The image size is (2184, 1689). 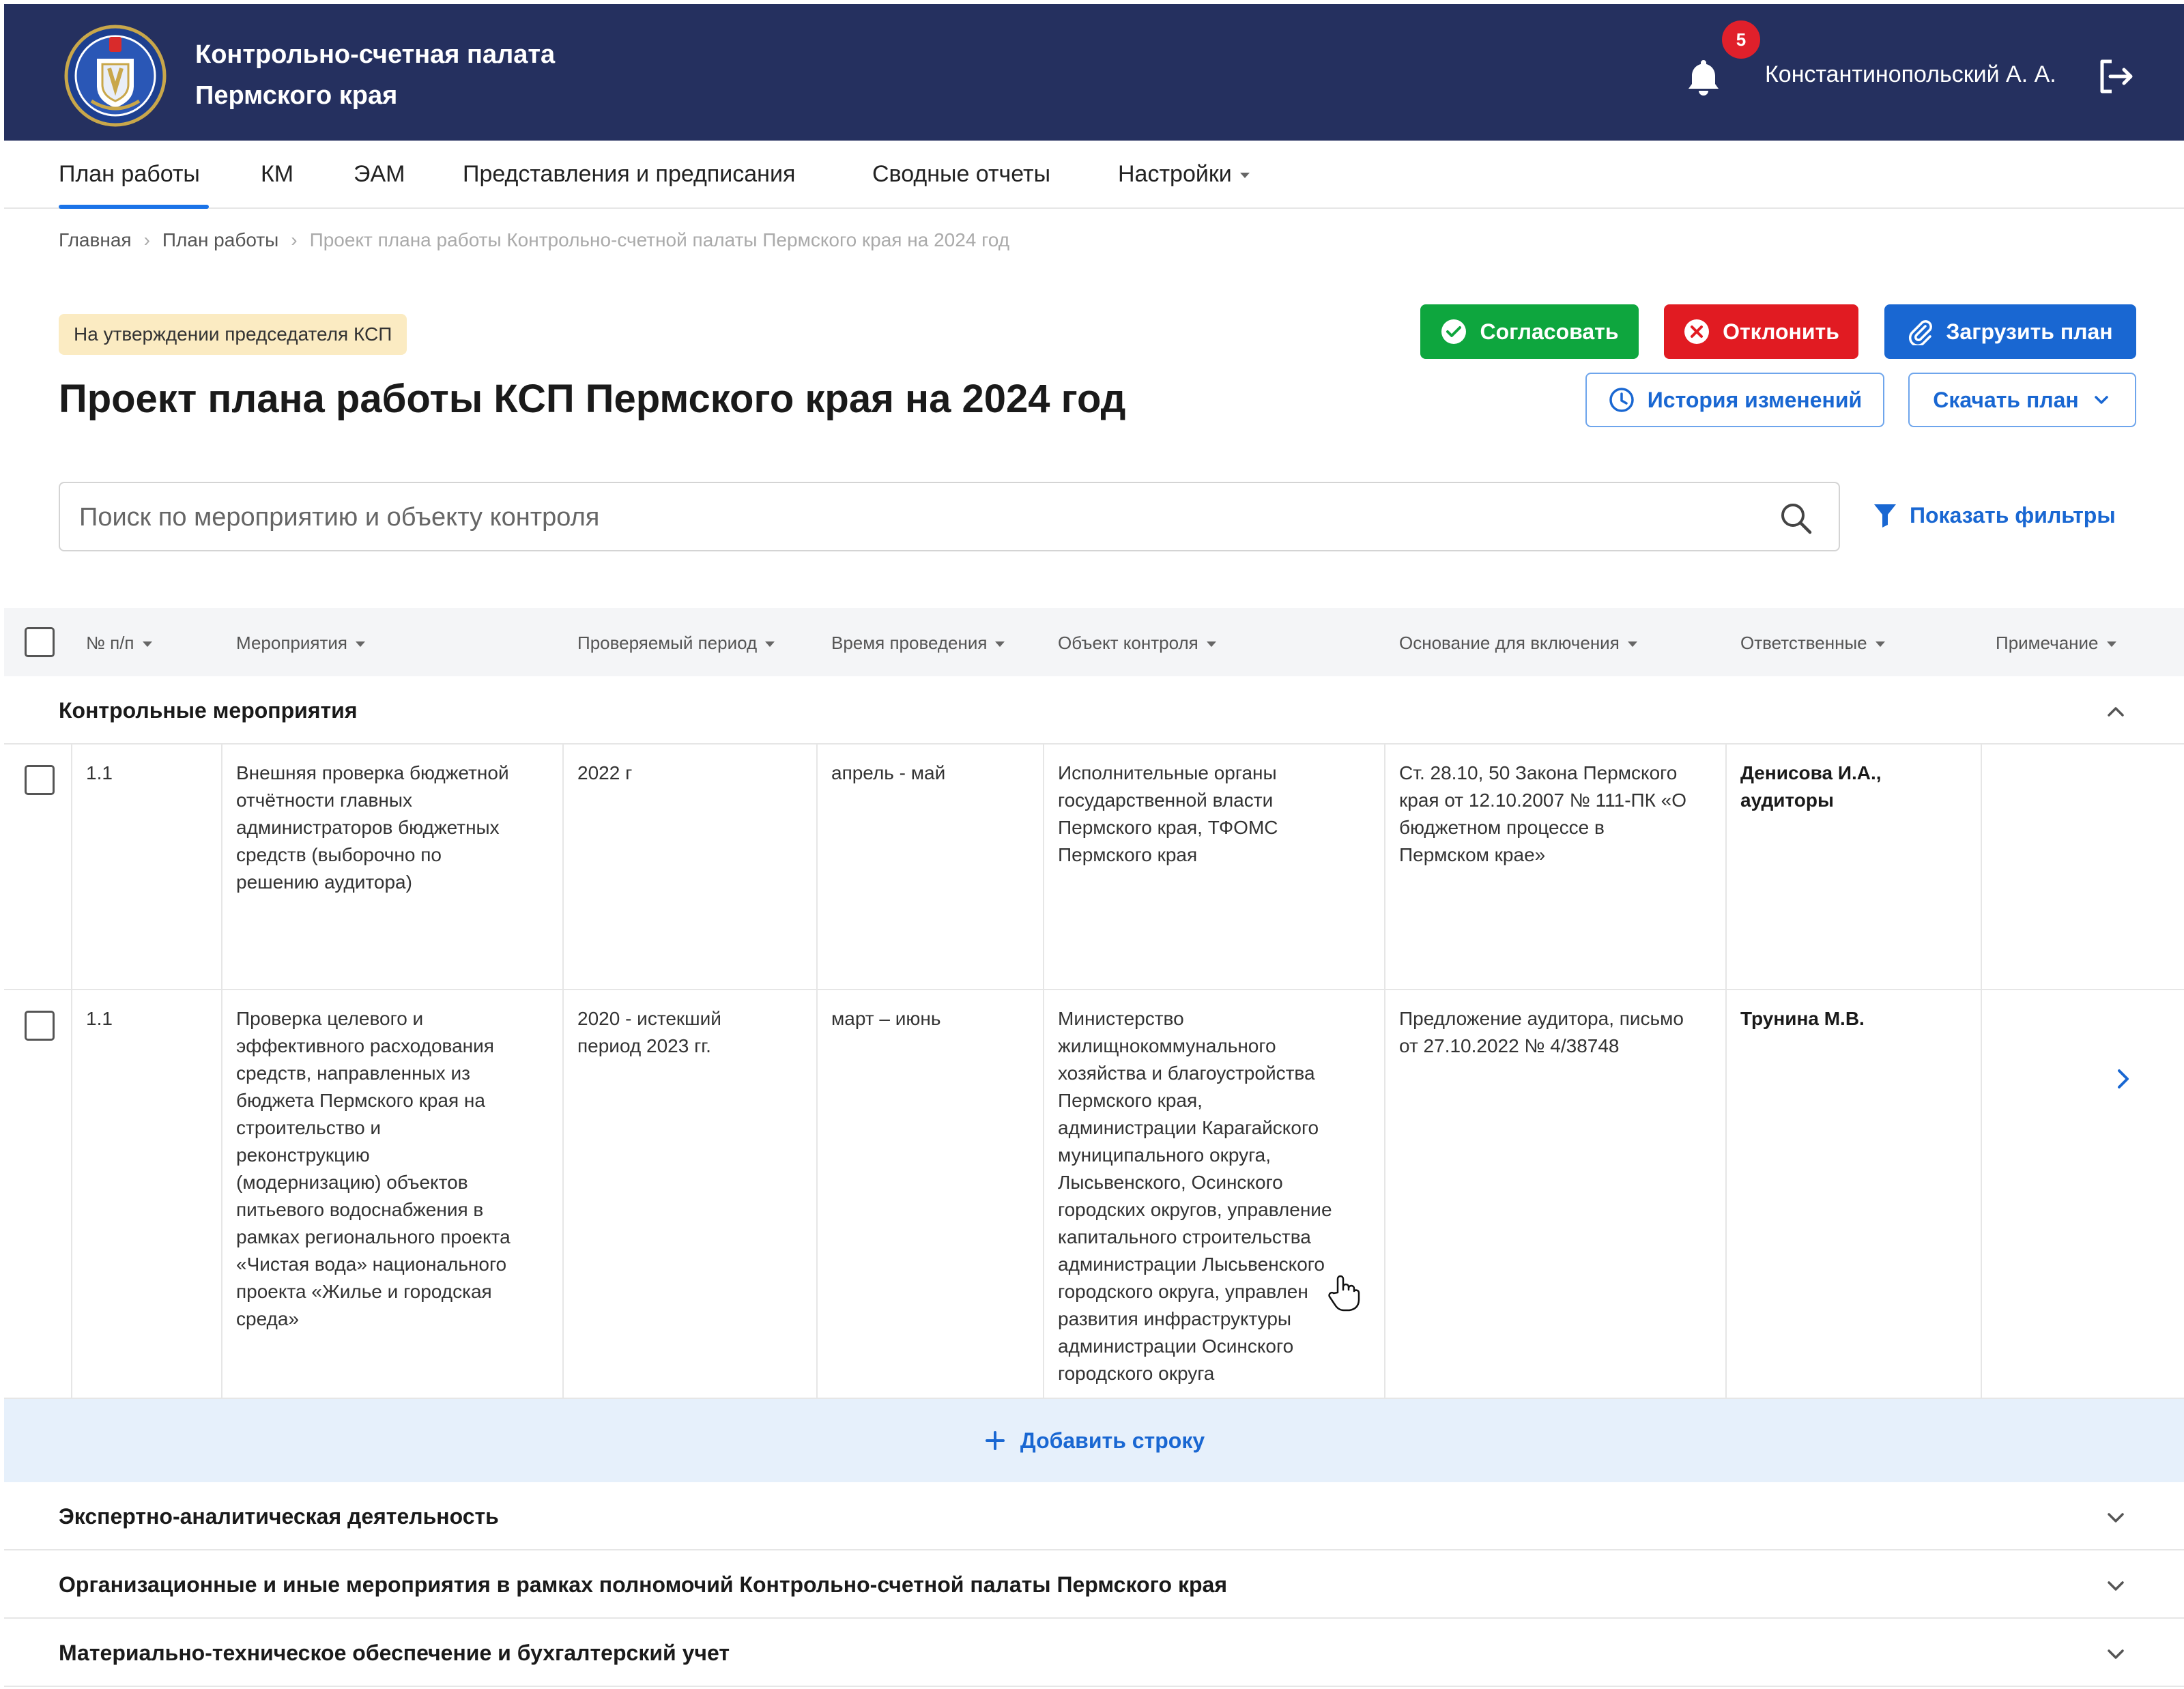 I want to click on text-line: Денисова И.А.,, so click(x=1811, y=772).